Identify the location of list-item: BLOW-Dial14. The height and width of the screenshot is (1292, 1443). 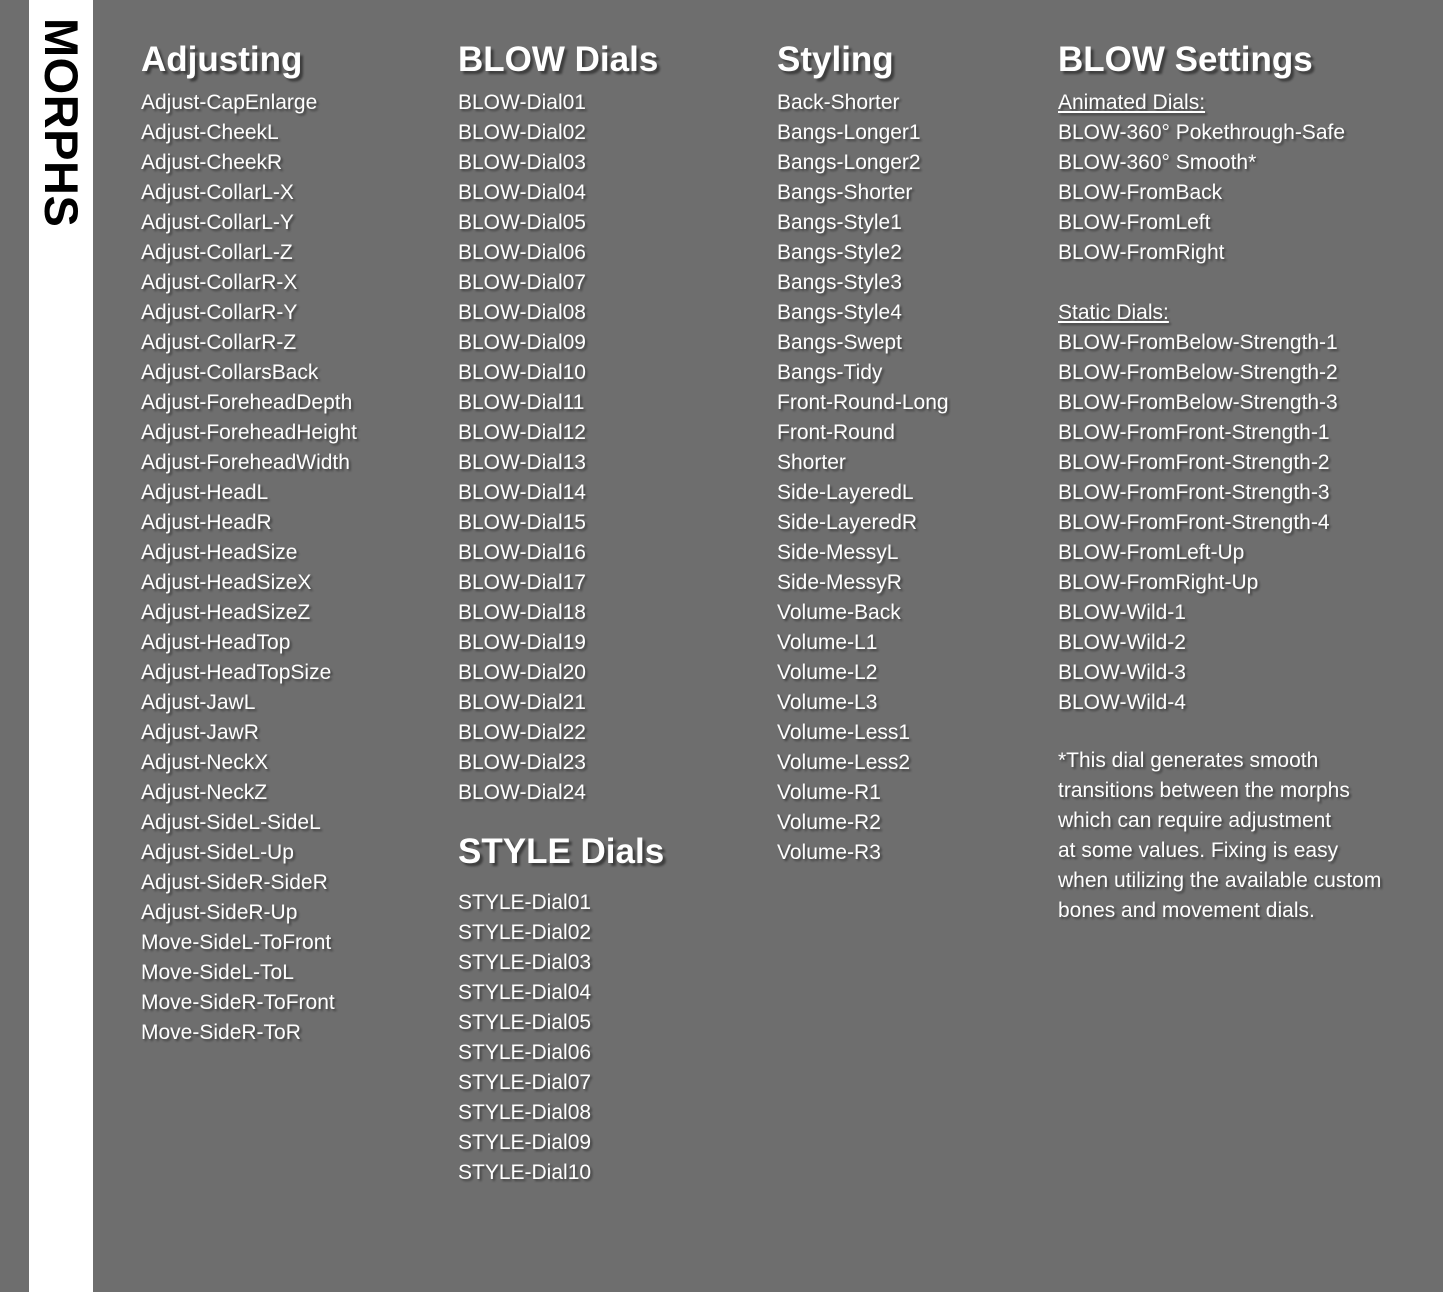
(522, 492).